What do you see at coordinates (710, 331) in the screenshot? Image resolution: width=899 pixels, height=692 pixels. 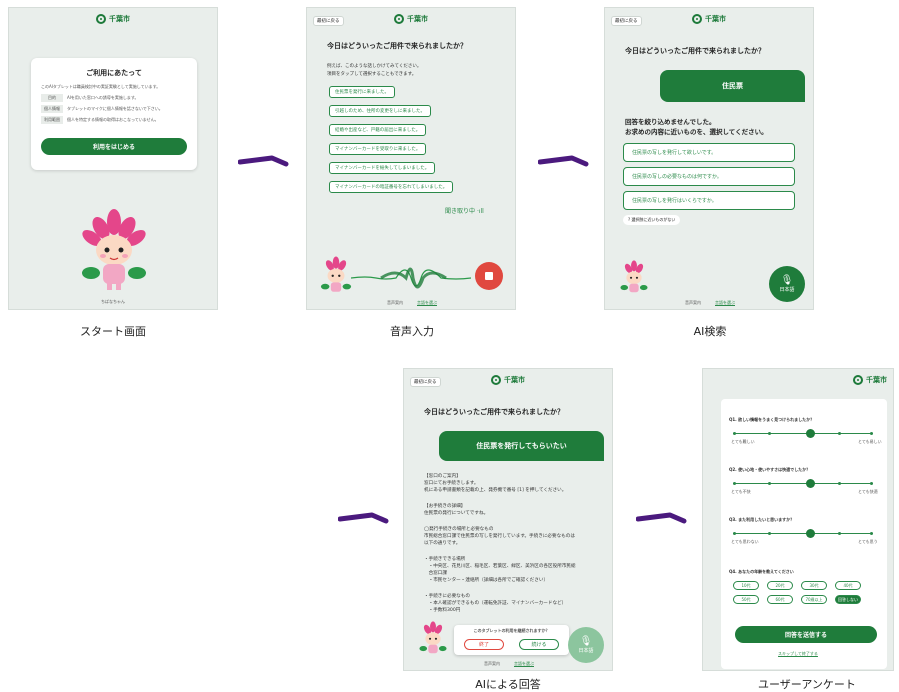 I see `caption-ai-search: AI検索` at bounding box center [710, 331].